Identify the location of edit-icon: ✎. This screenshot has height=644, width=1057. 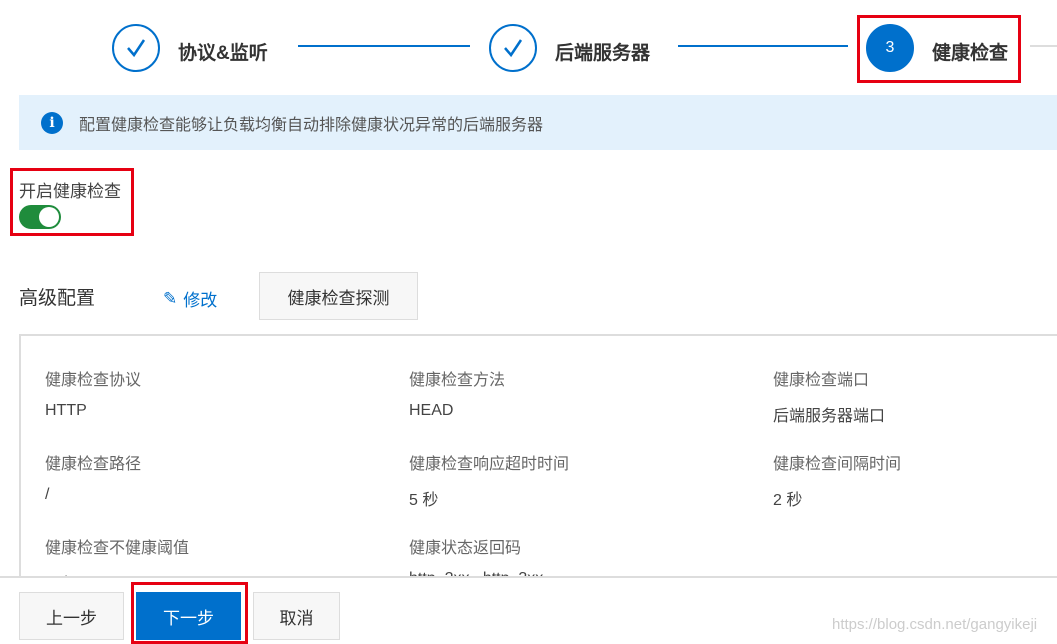
(170, 298).